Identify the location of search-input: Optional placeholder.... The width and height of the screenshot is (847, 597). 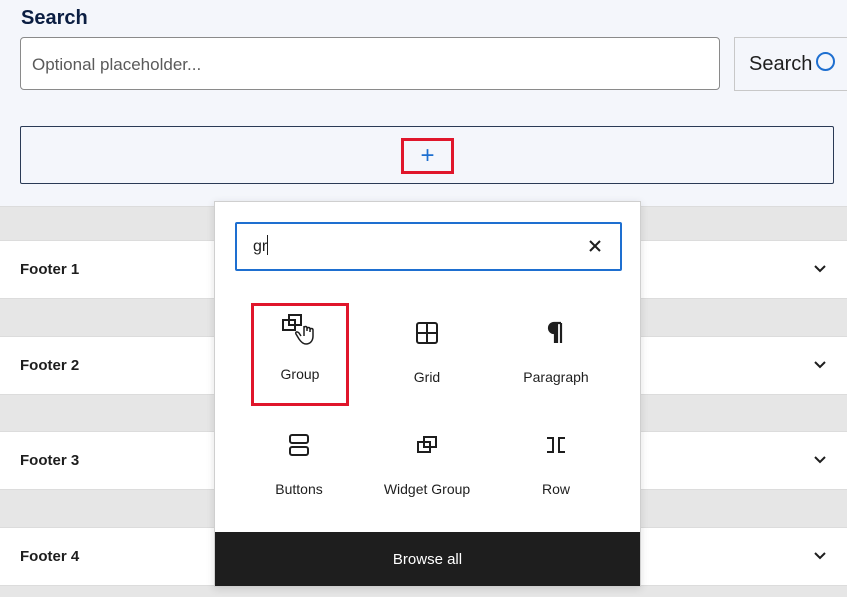
(370, 63).